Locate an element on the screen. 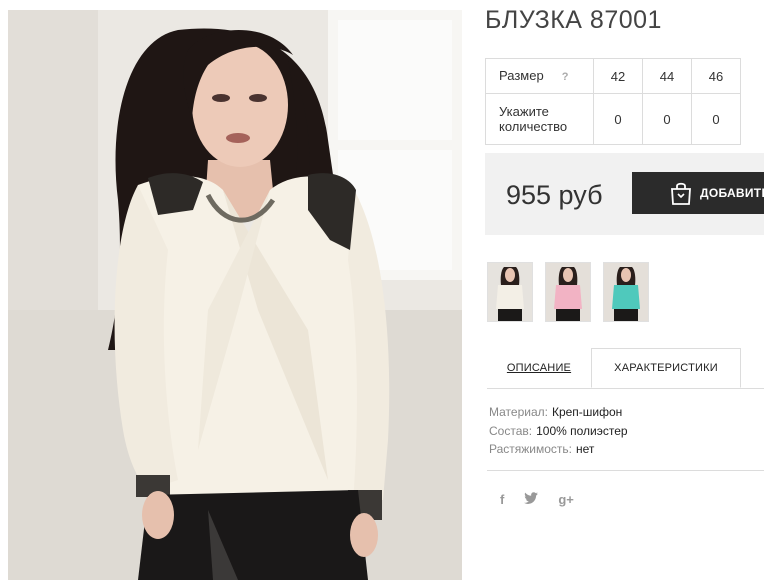 This screenshot has height=580, width=764. pink-blouse-thumb is located at coordinates (568, 292).